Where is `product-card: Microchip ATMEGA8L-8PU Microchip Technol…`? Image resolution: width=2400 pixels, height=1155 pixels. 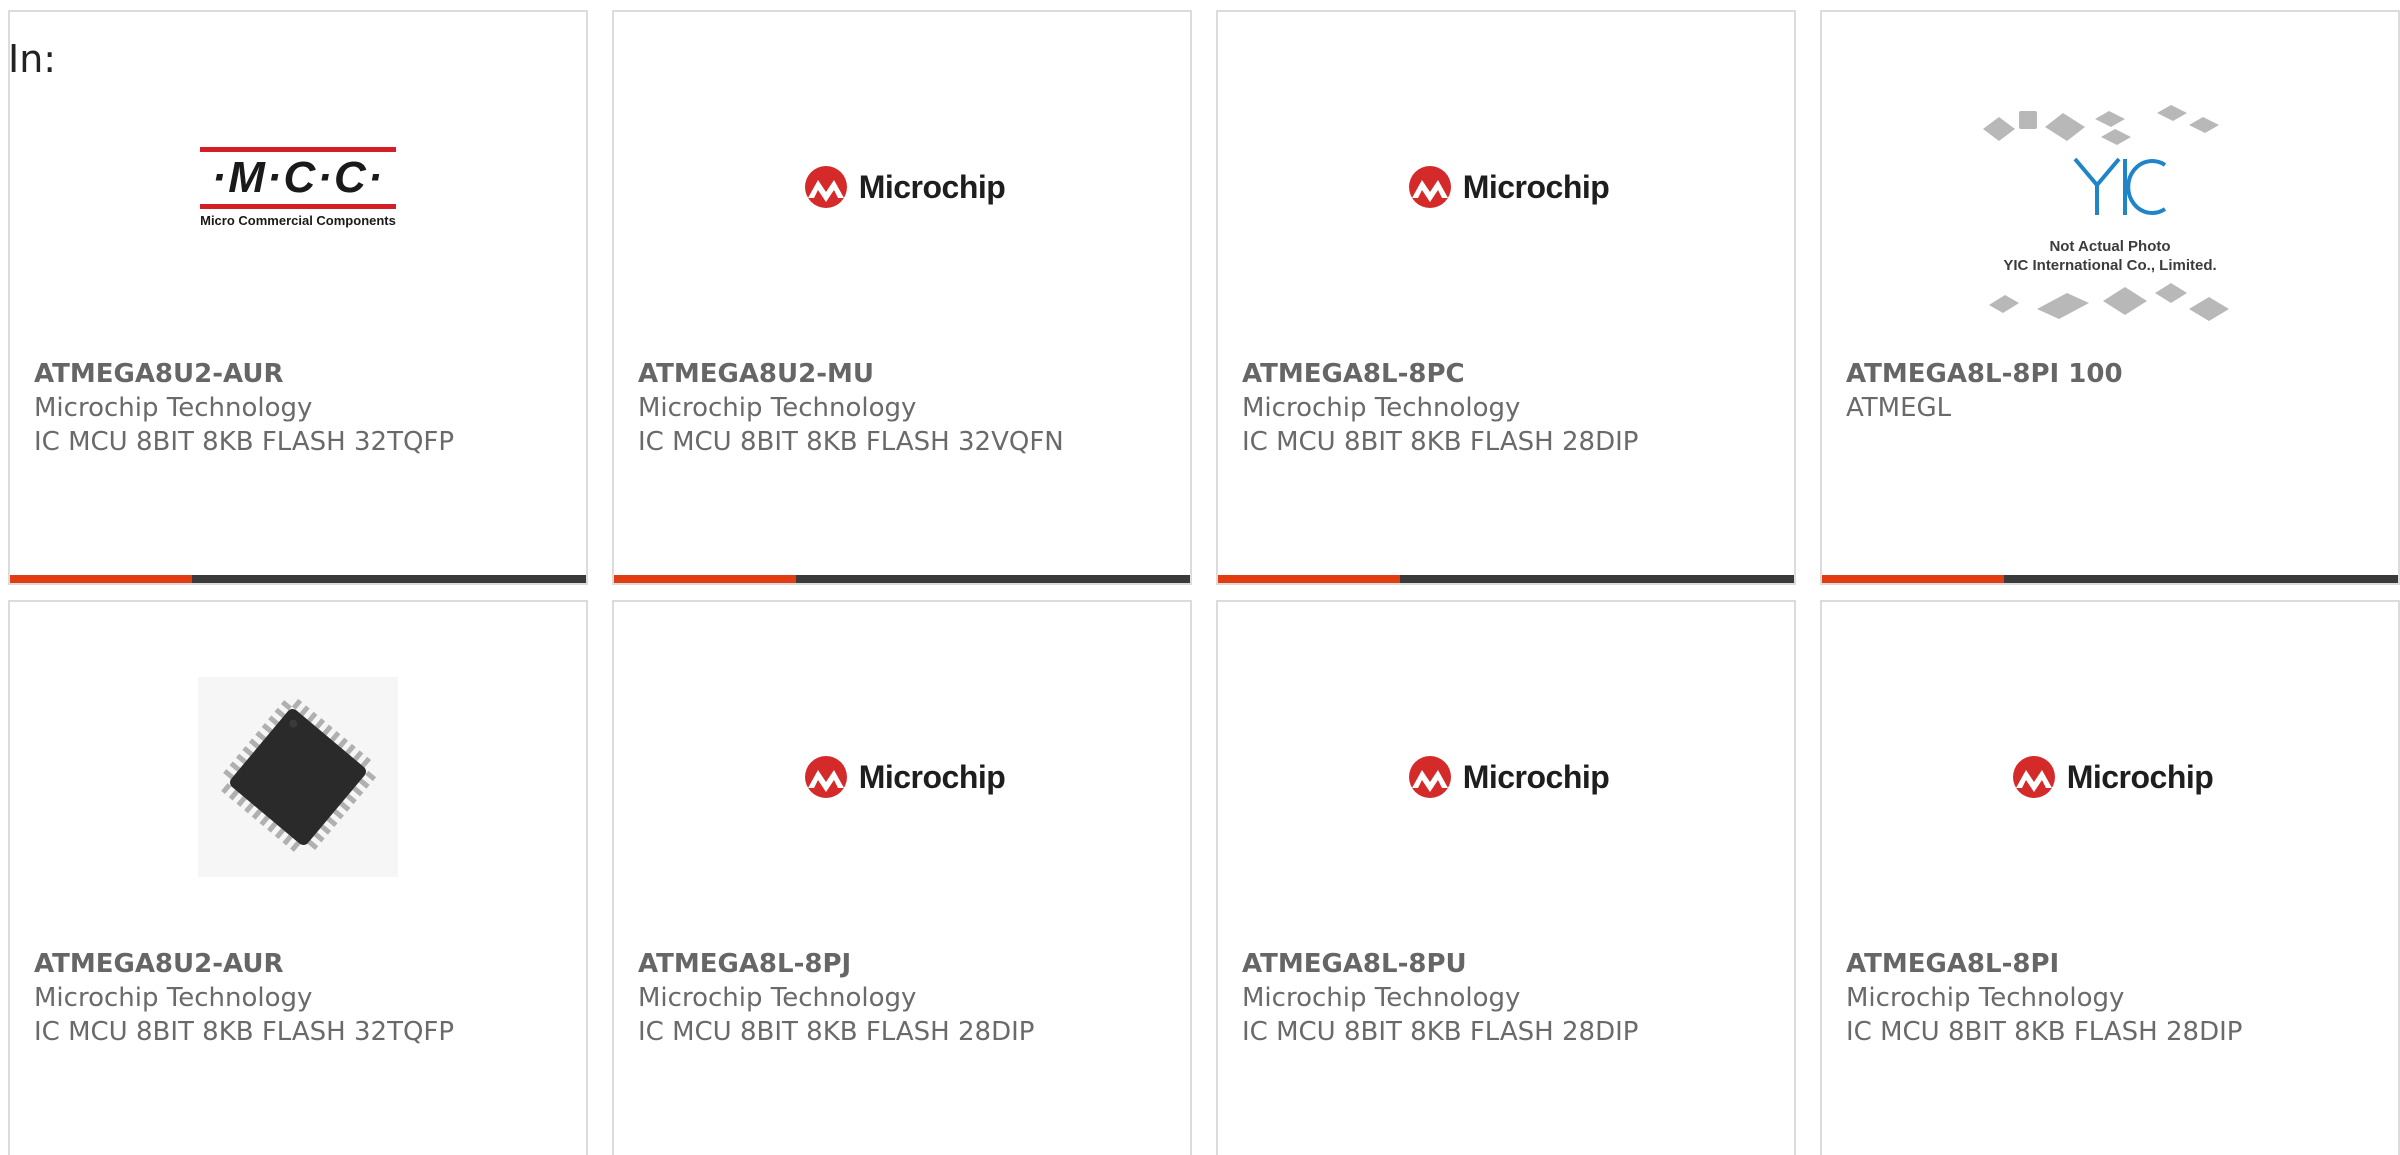
product-card: Microchip ATMEGA8L-8PU Microchip Technol… is located at coordinates (1506, 877).